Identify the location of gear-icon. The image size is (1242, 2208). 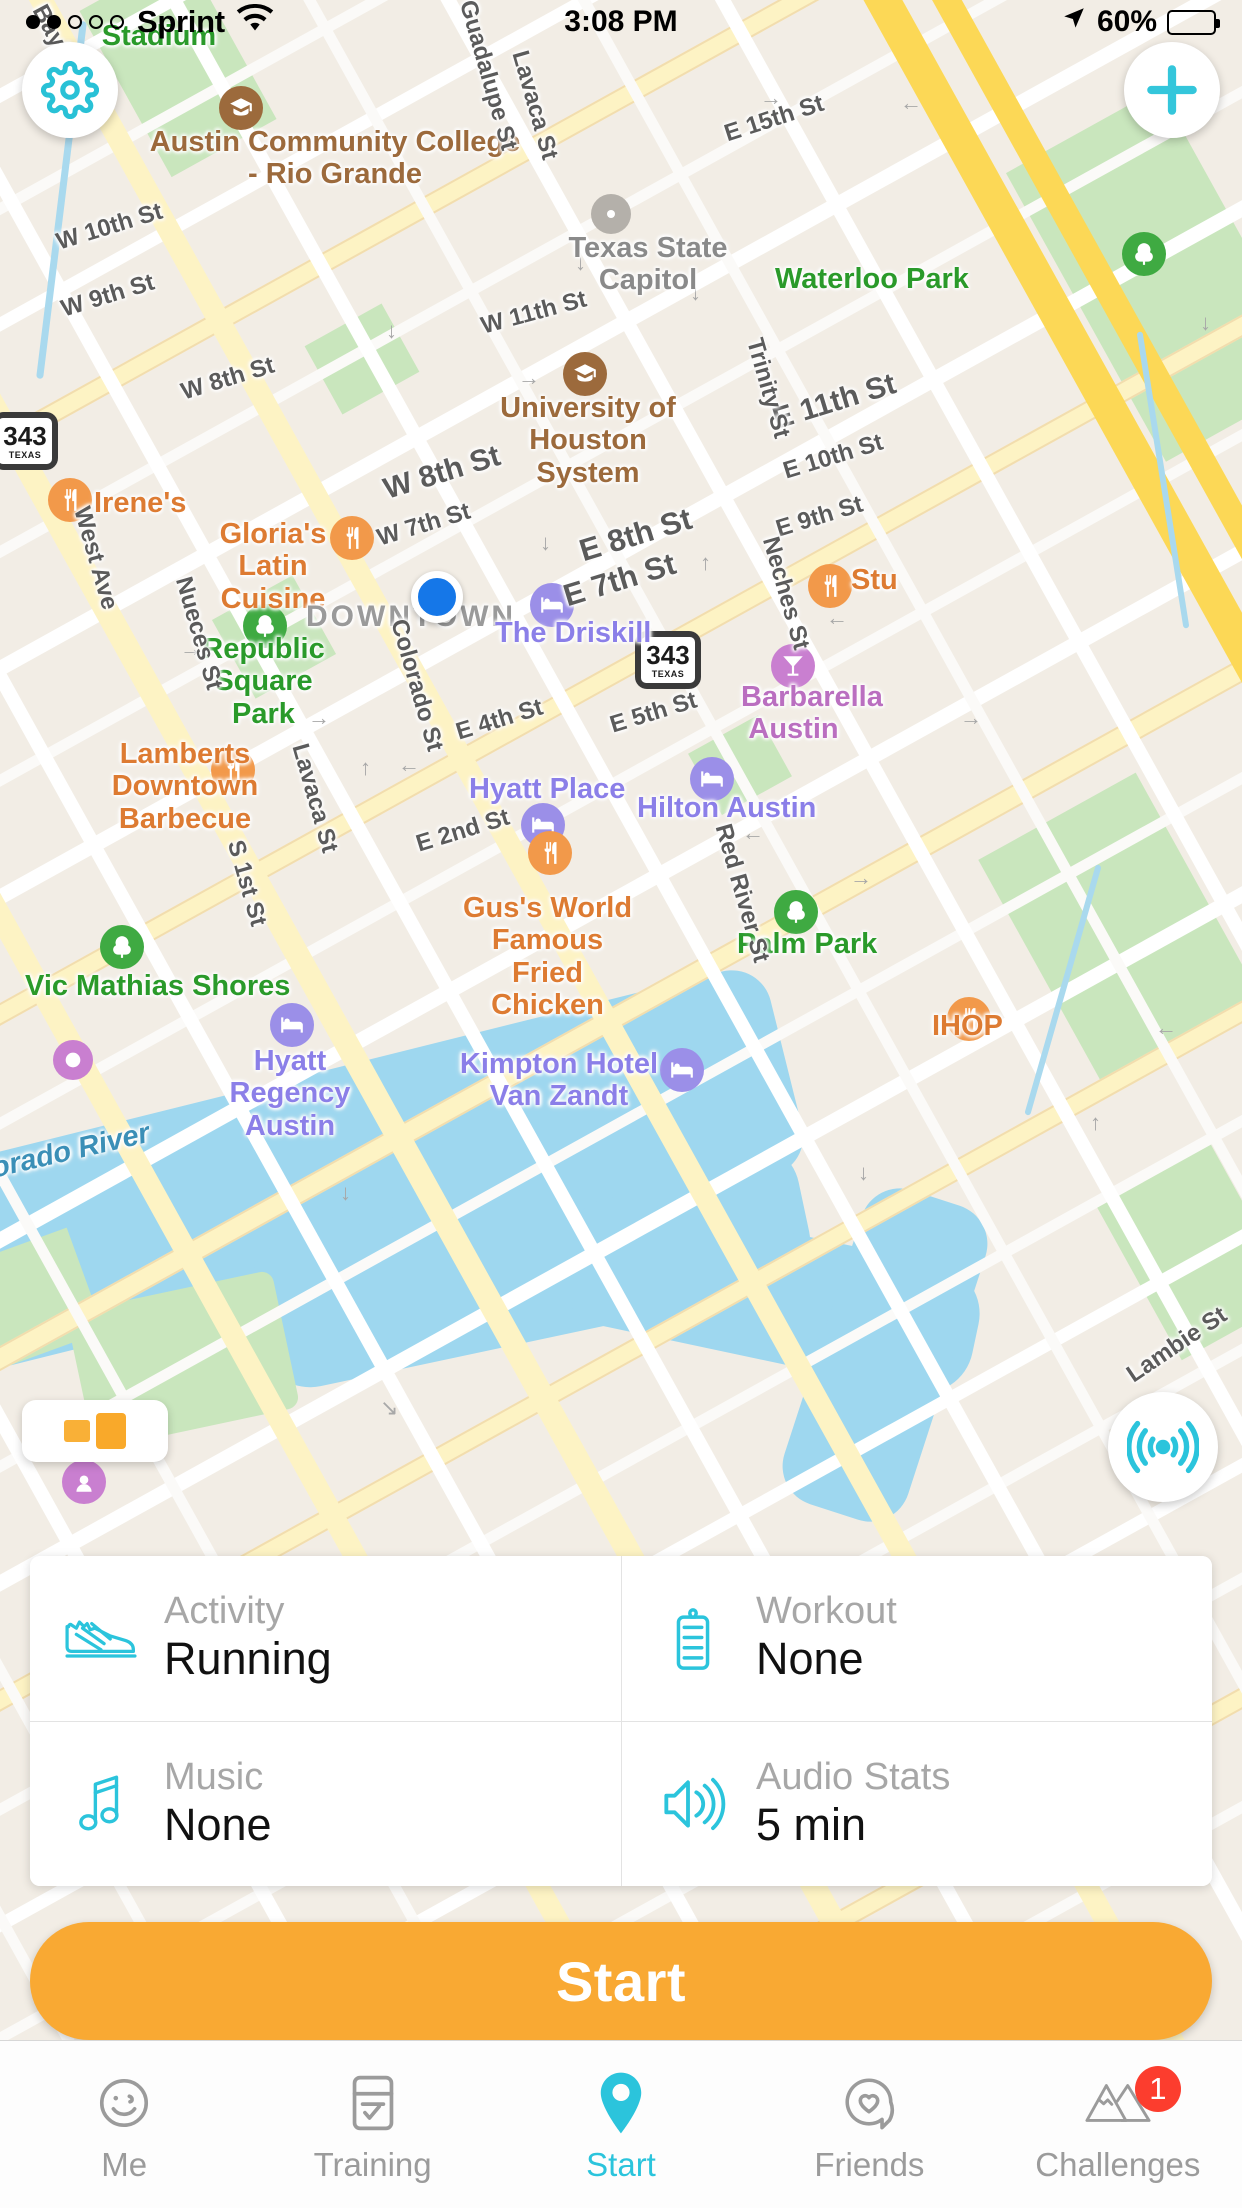
(70, 90).